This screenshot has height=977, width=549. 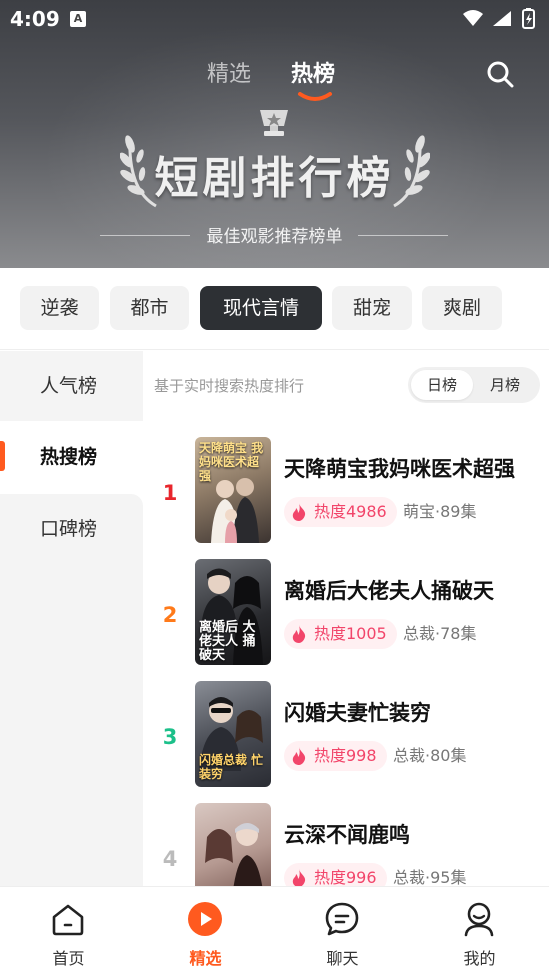 I want to click on notification-a-icon: A, so click(x=78, y=19).